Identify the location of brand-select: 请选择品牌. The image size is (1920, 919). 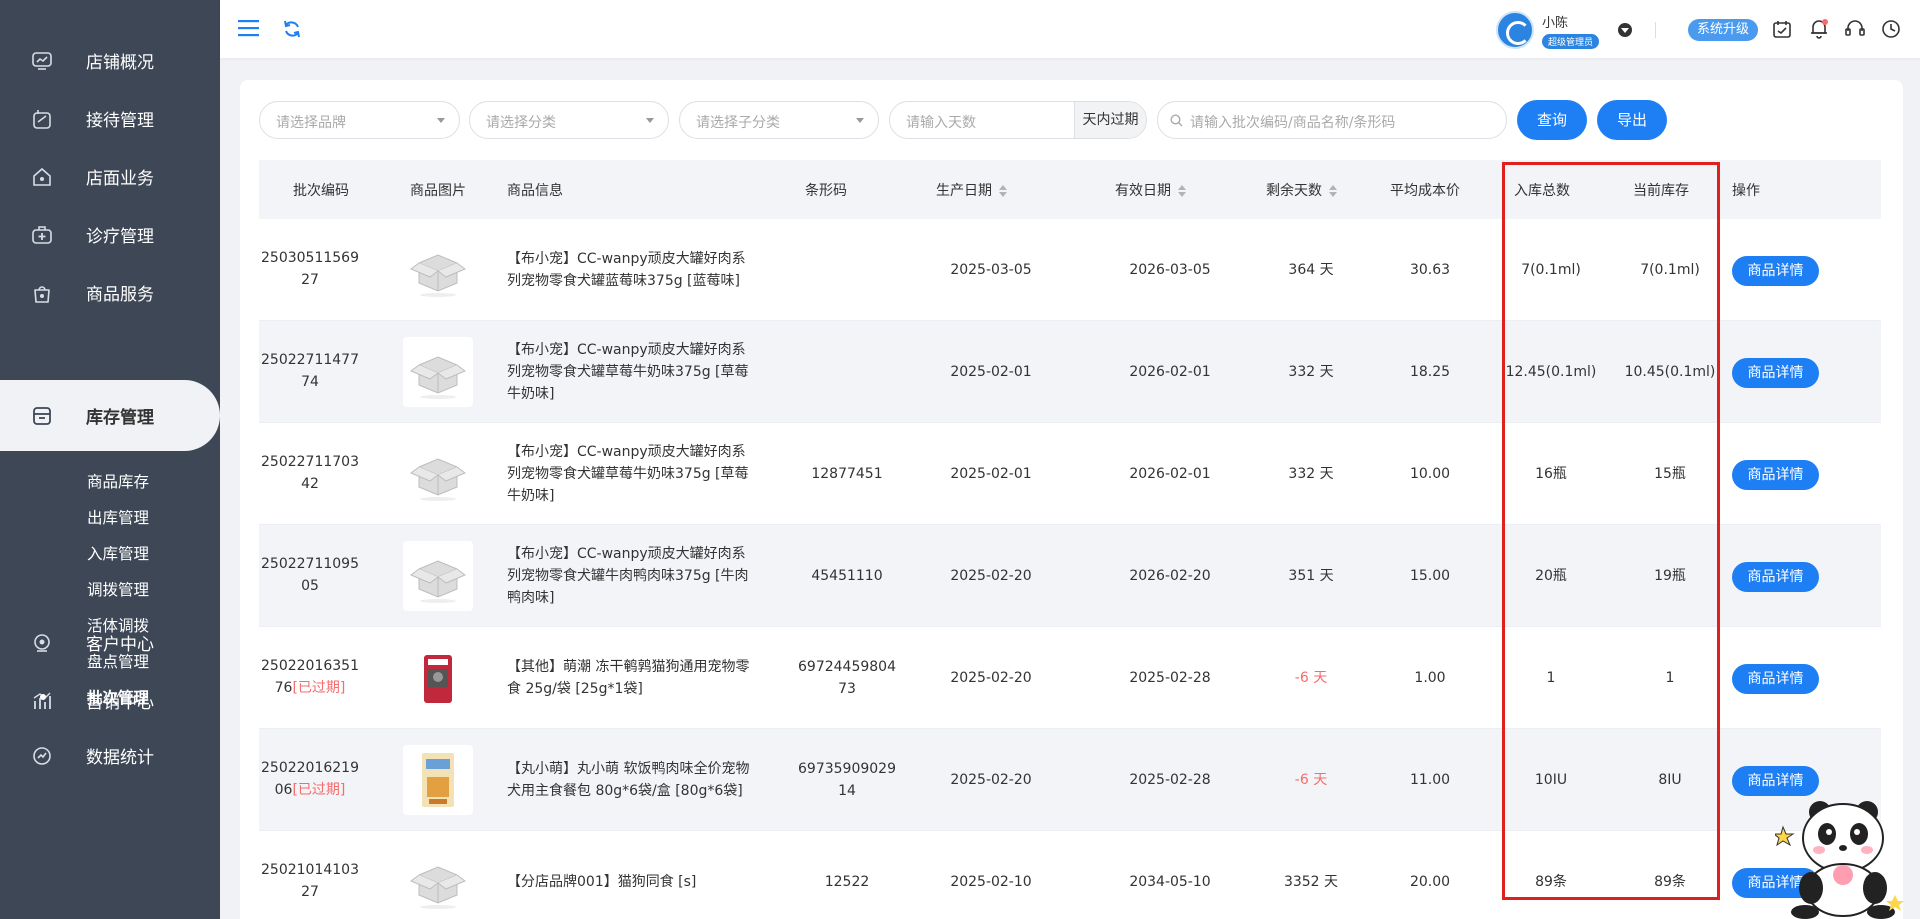
(359, 120).